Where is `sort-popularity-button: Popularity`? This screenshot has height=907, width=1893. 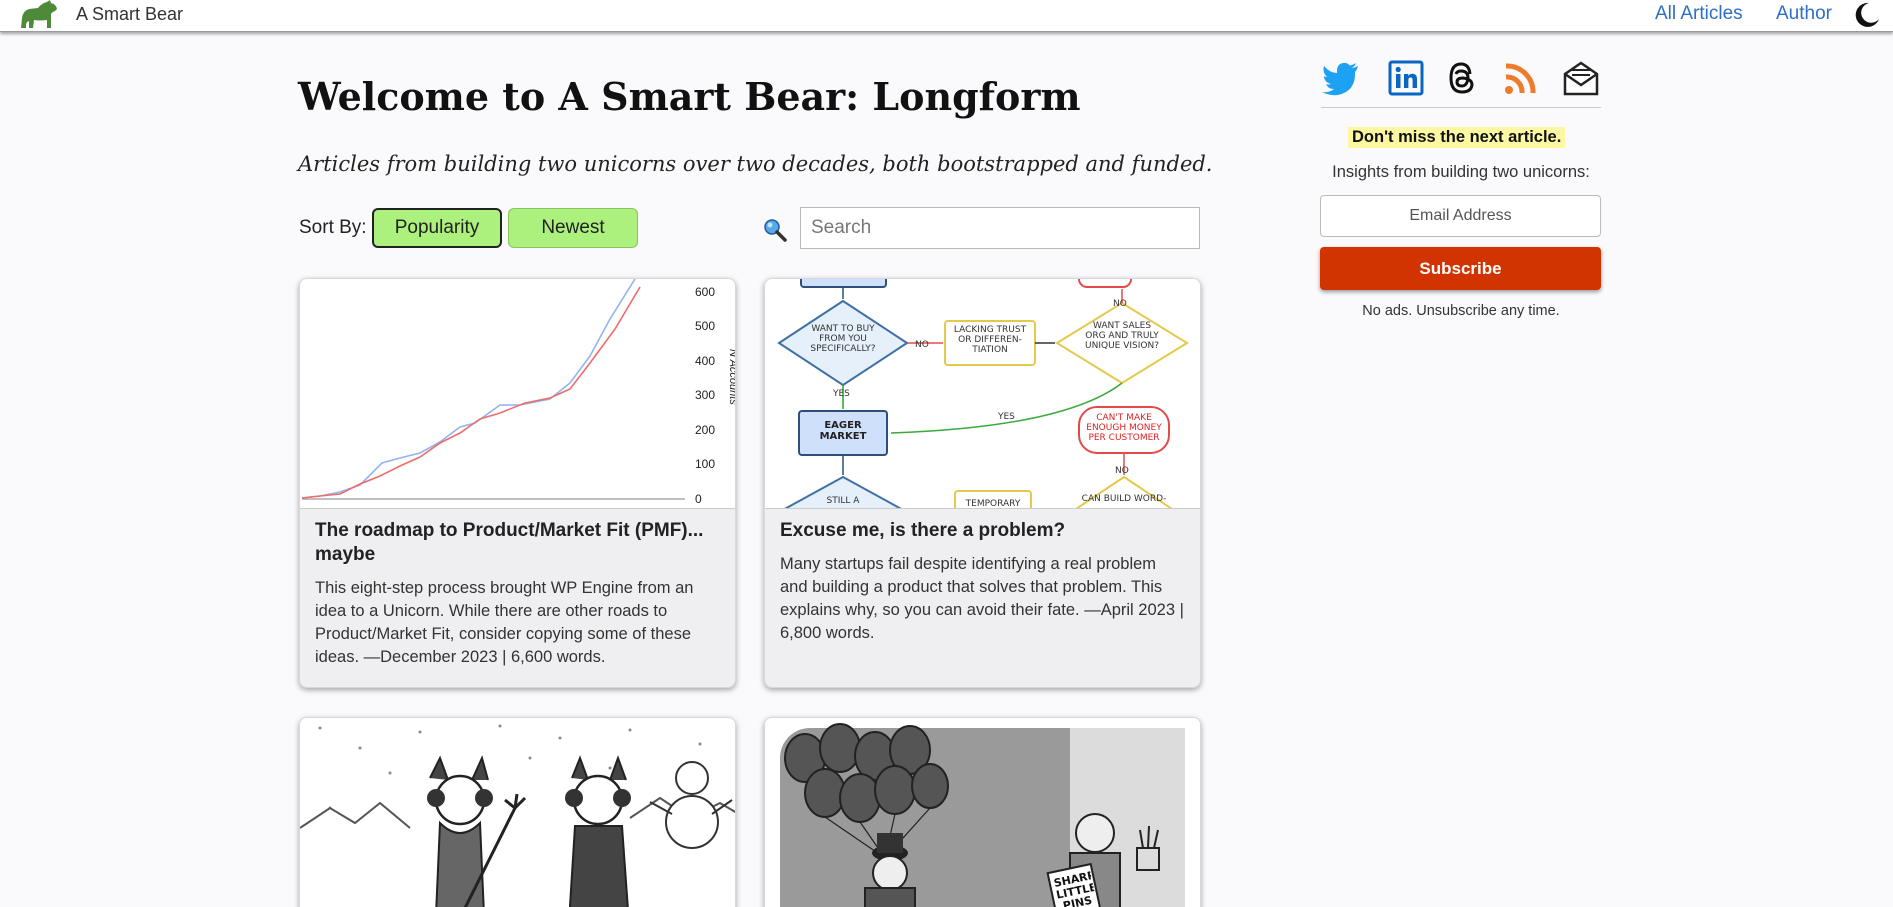 sort-popularity-button: Popularity is located at coordinates (437, 228).